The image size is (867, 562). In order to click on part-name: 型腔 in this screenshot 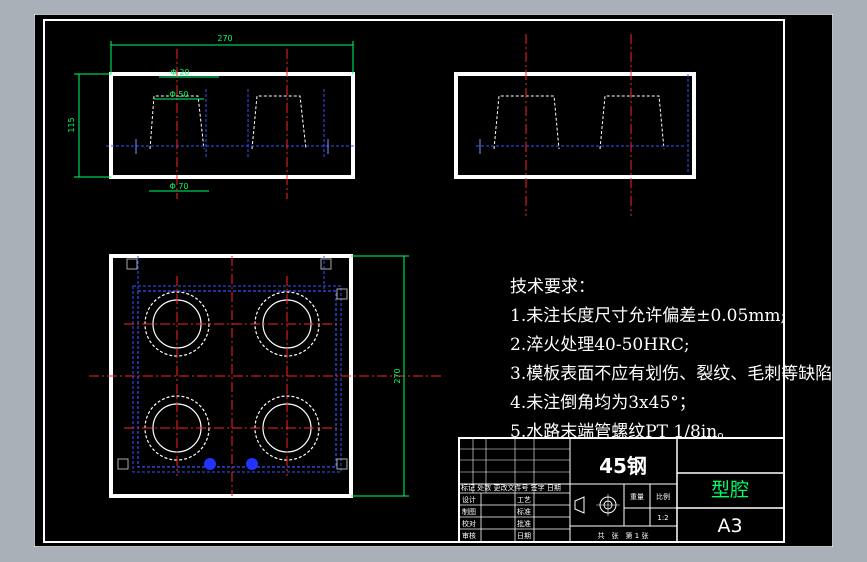, I will do `click(730, 490)`.